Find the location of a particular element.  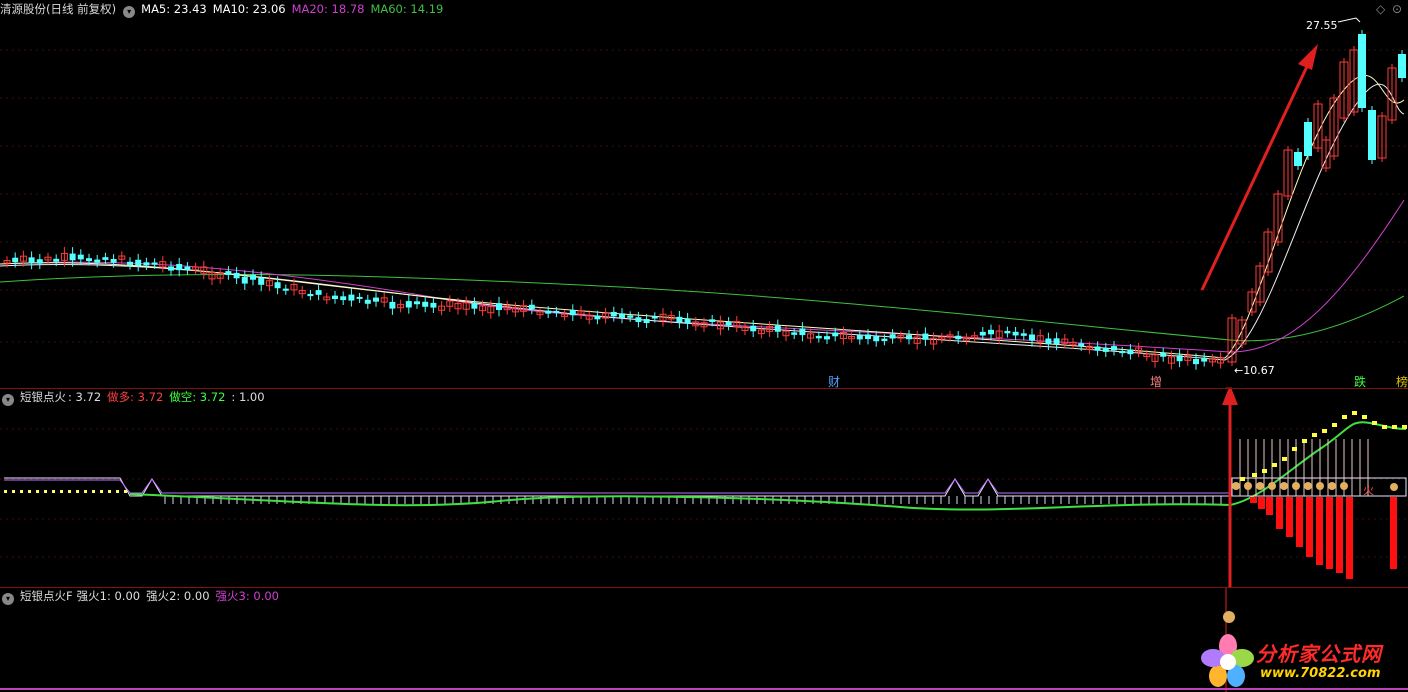

indicator1-header: ▾ 短银点火: 3.72 做多: 3.72 做空: 3.72: 1.00 is located at coordinates (135, 397).